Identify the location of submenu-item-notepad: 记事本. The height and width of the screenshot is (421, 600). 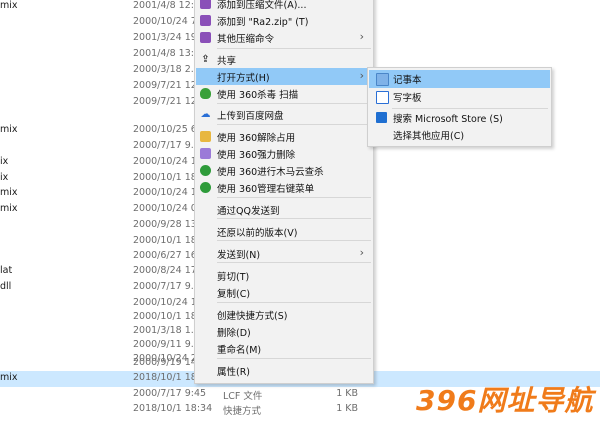
(459, 79).